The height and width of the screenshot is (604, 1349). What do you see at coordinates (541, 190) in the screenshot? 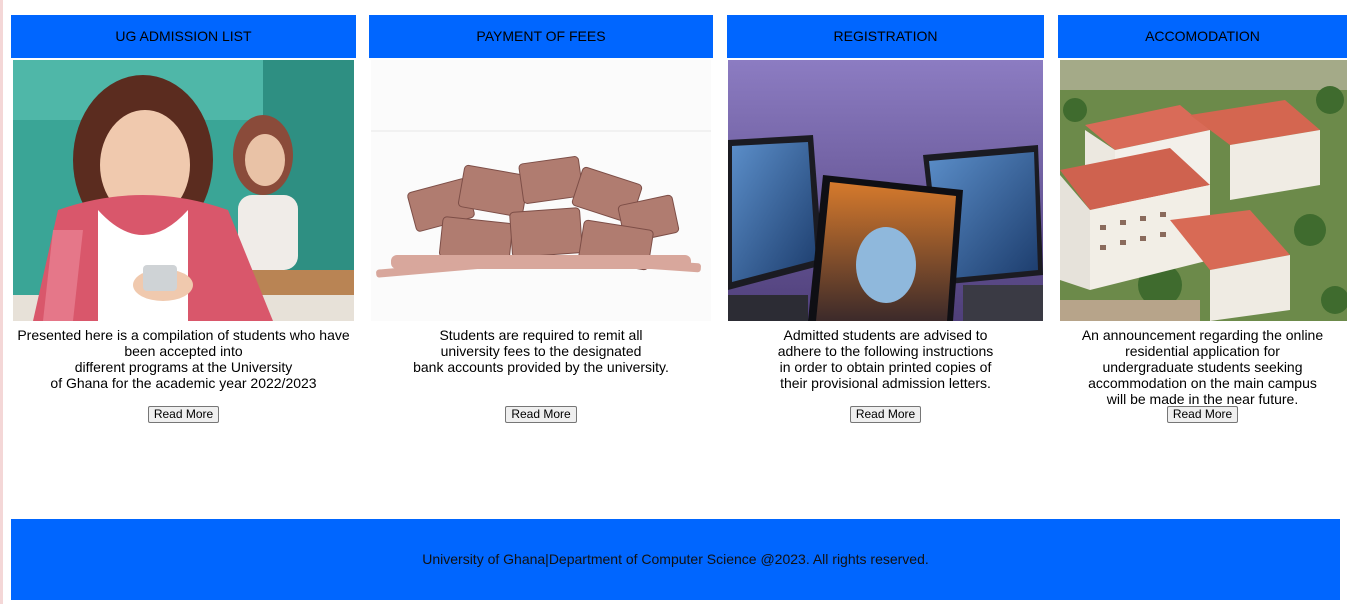
I see `cedi-banknotes-image` at bounding box center [541, 190].